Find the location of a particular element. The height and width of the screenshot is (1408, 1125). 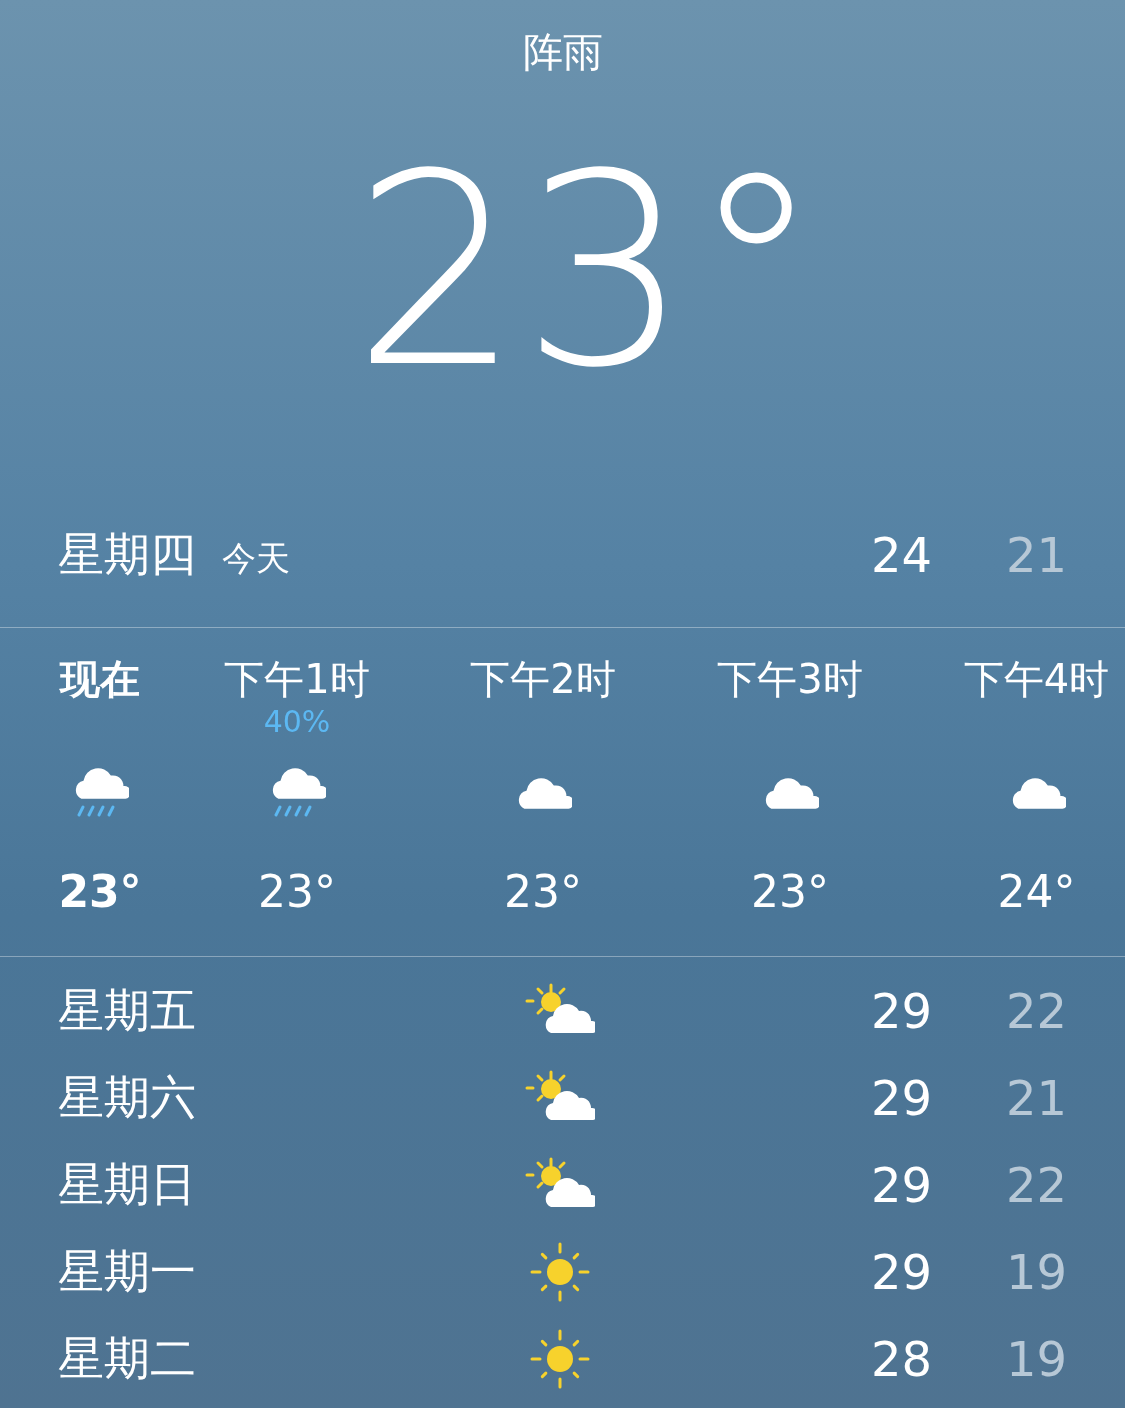

hour-label: 下午3时 is located at coordinates (790, 679).